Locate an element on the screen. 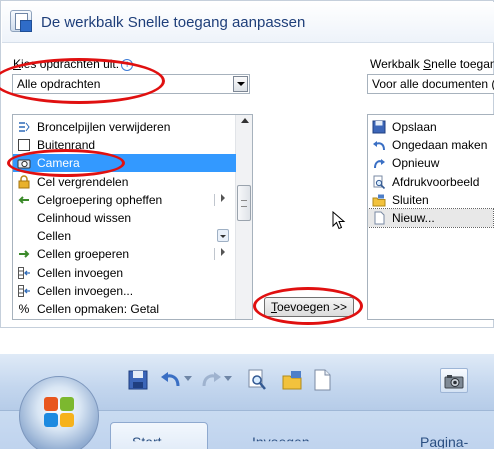 This screenshot has width=494, height=449. dialog-header: De werkbalk Snelle toegang aanpassen is located at coordinates (248, 22).